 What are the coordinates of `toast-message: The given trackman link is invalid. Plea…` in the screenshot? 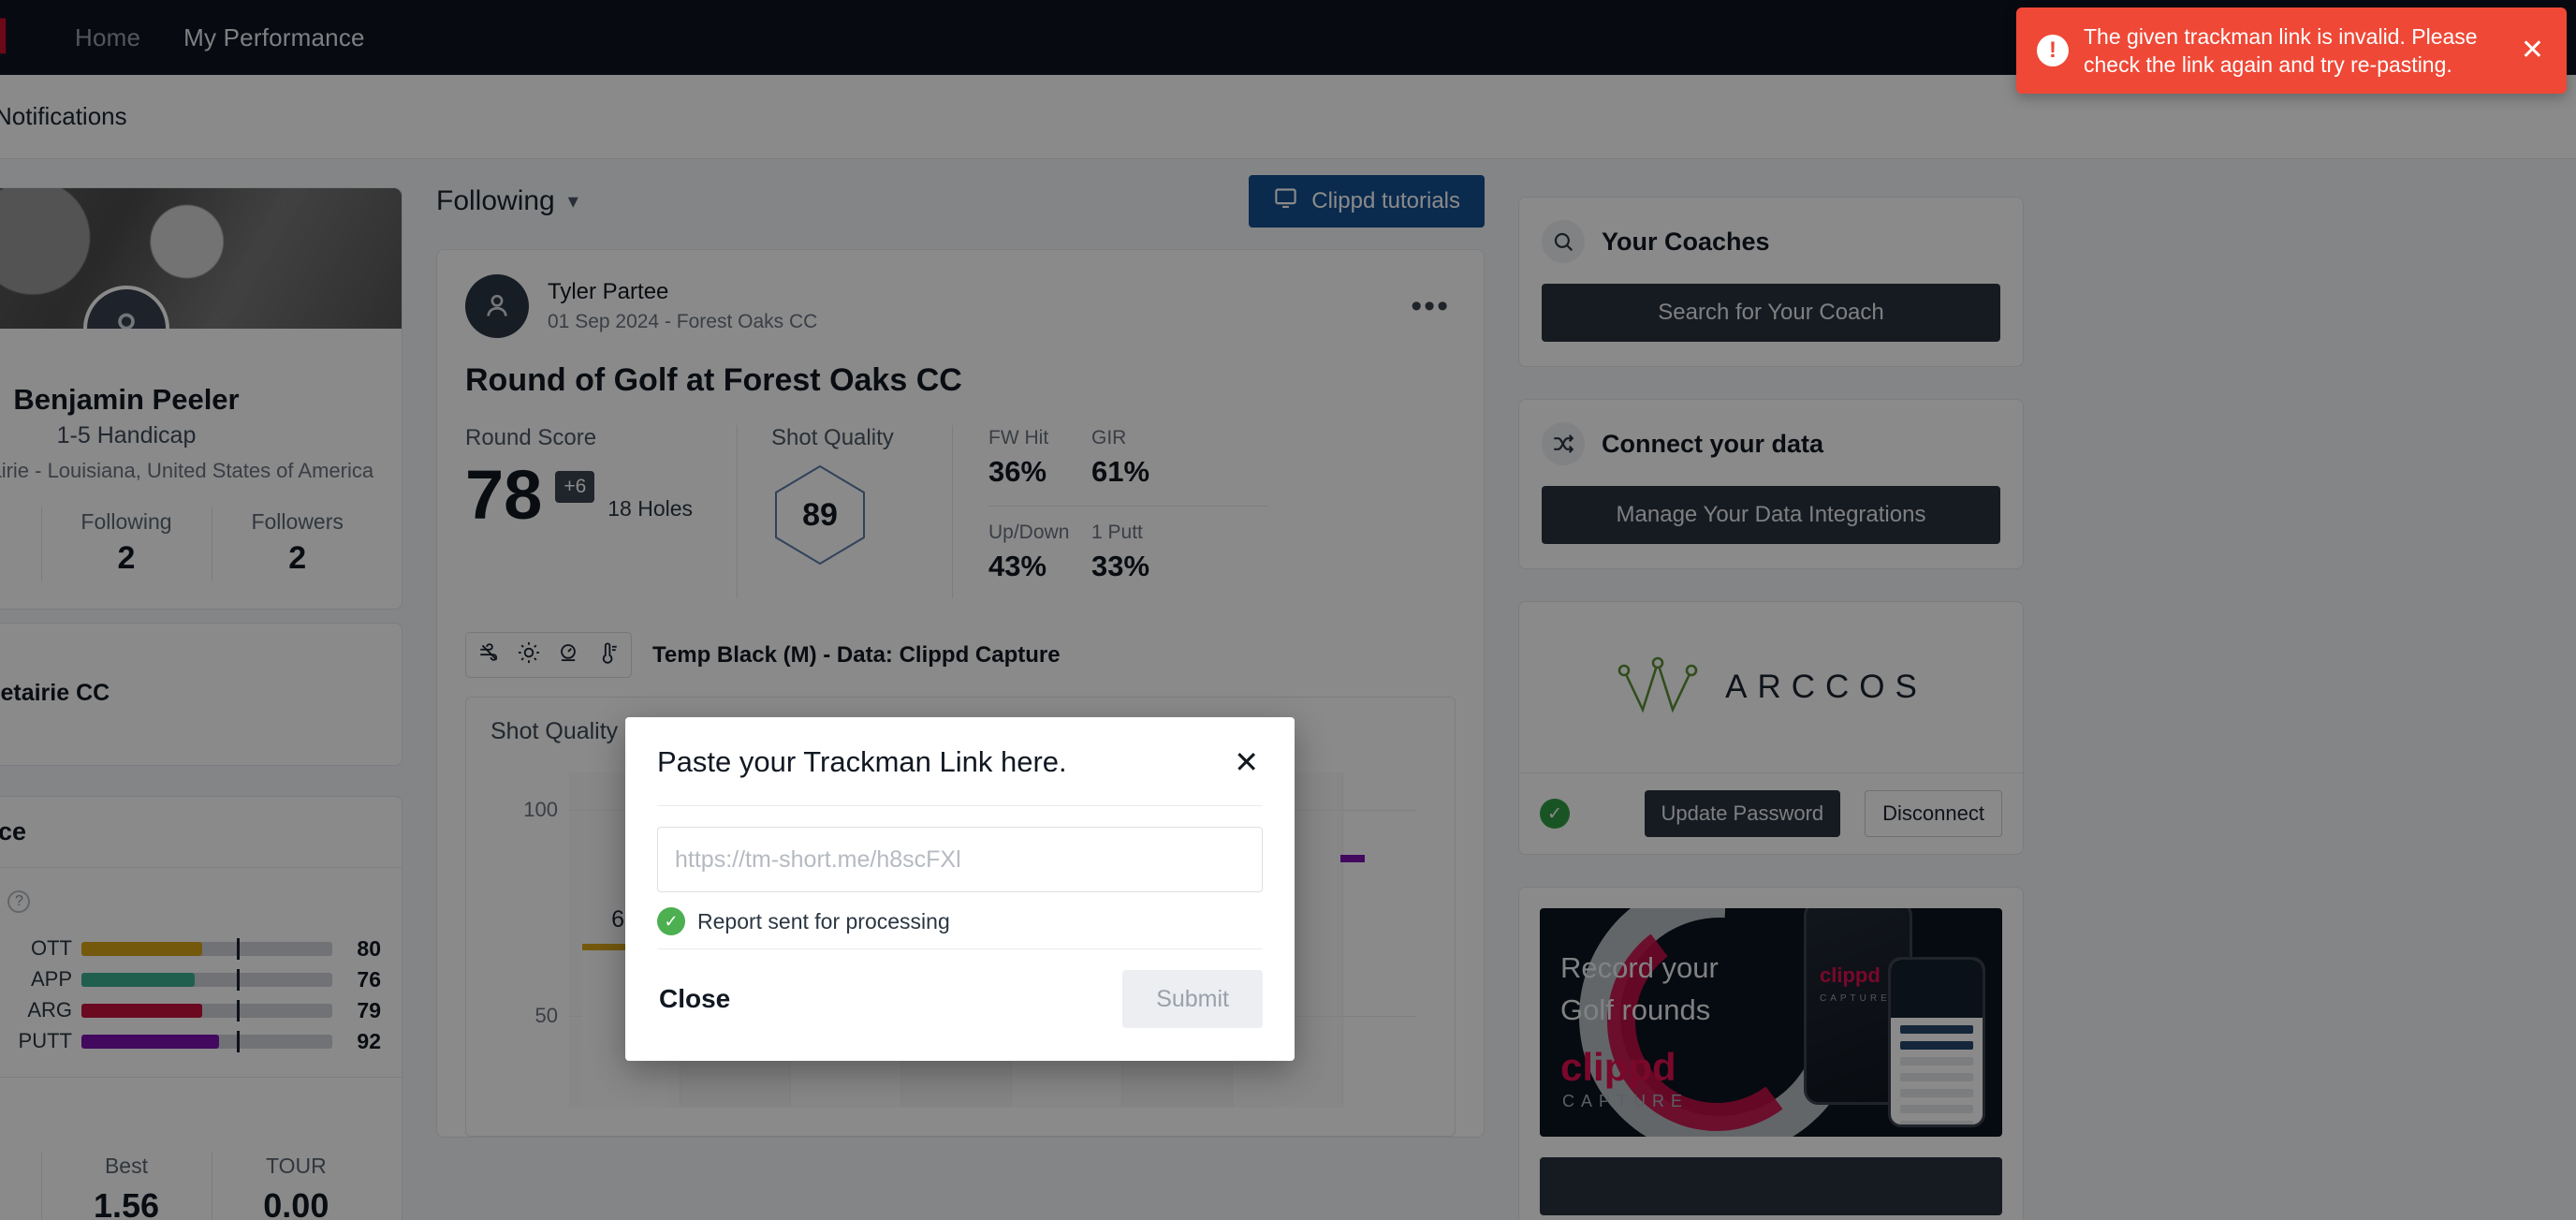 It's located at (2281, 50).